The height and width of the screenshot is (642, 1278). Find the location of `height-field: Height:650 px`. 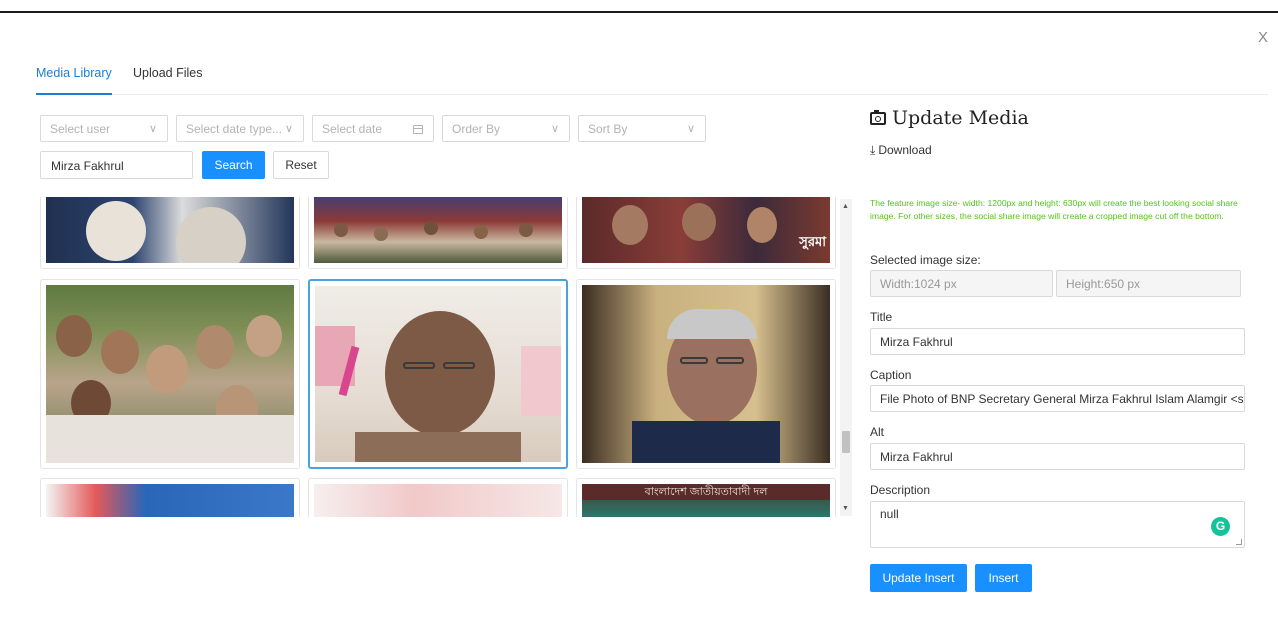

height-field: Height:650 px is located at coordinates (1148, 283).